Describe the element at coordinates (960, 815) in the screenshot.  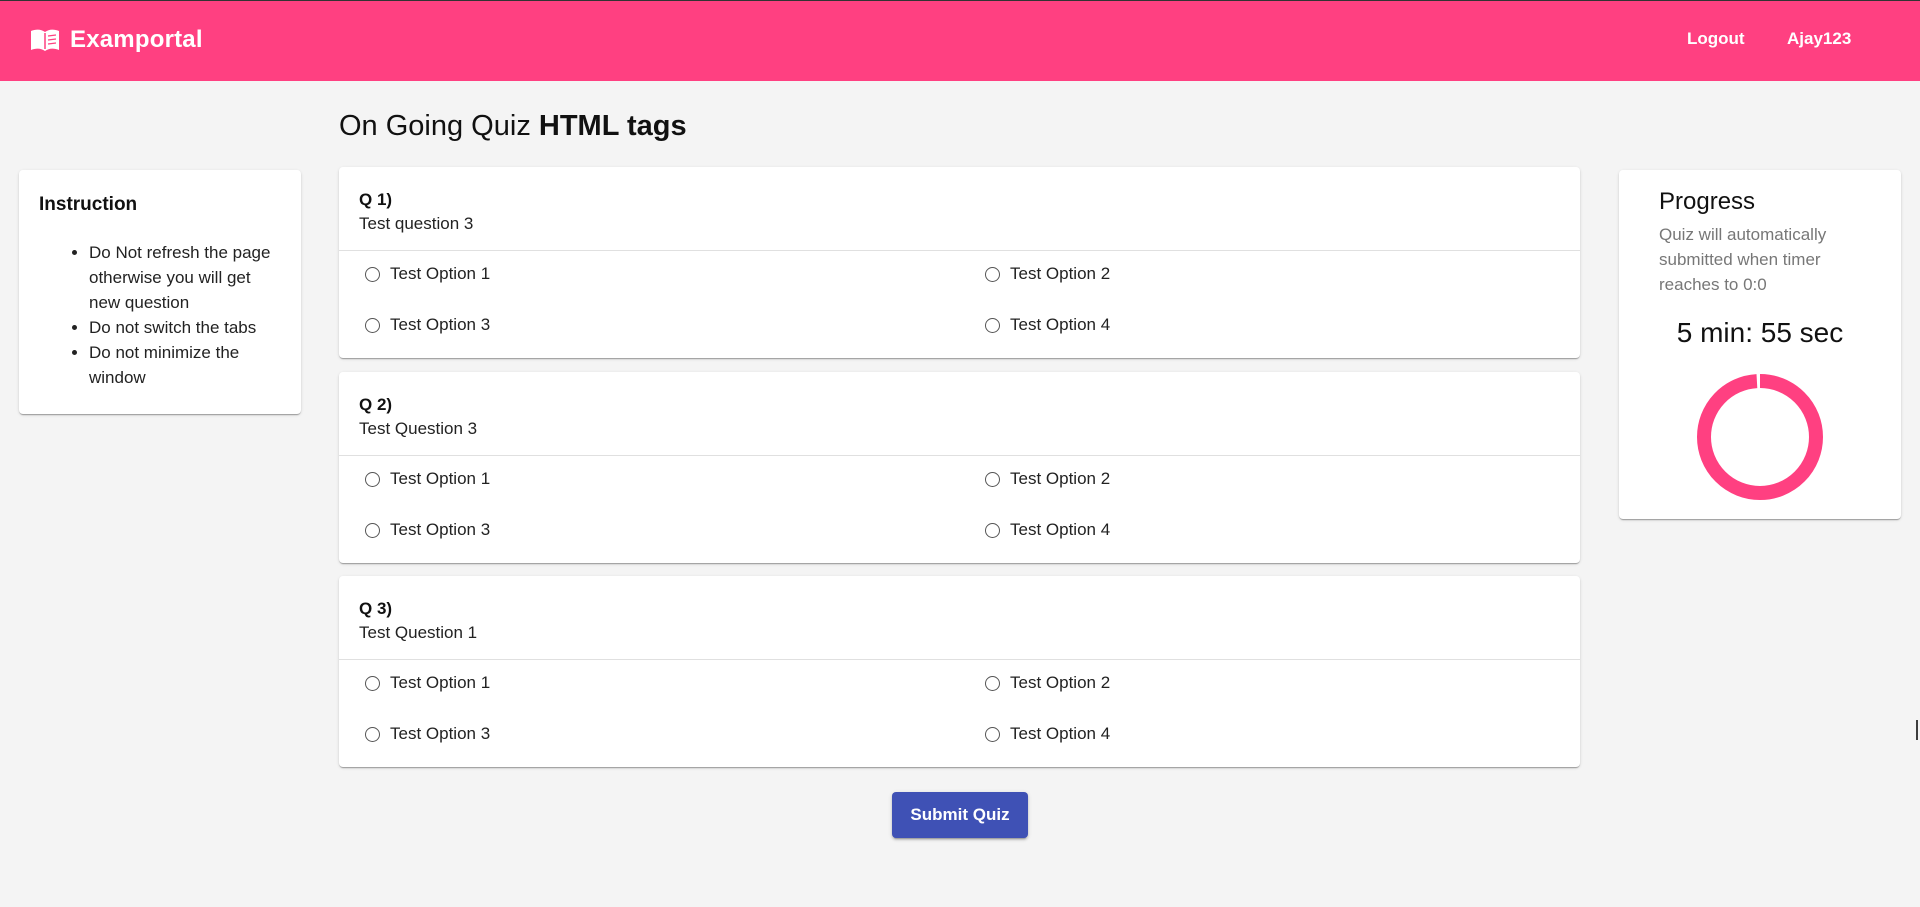
I see `submit-quiz-button: Submit Quiz` at that location.